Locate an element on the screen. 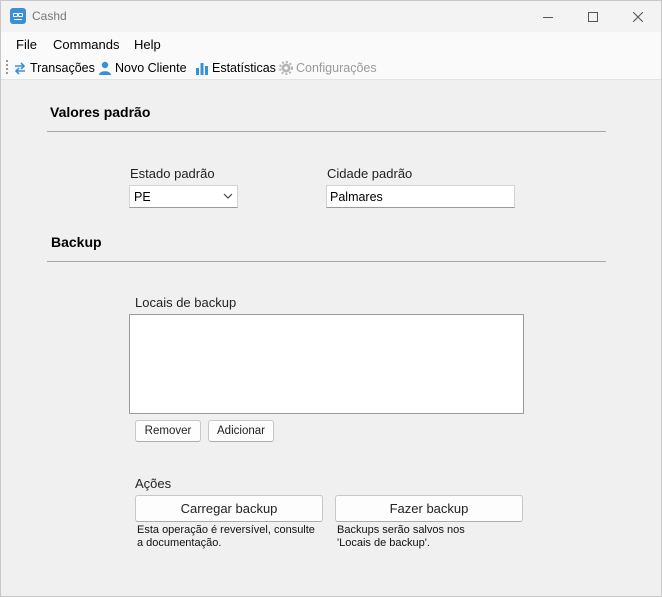 The height and width of the screenshot is (597, 662). acoes-label: Ações is located at coordinates (153, 483).